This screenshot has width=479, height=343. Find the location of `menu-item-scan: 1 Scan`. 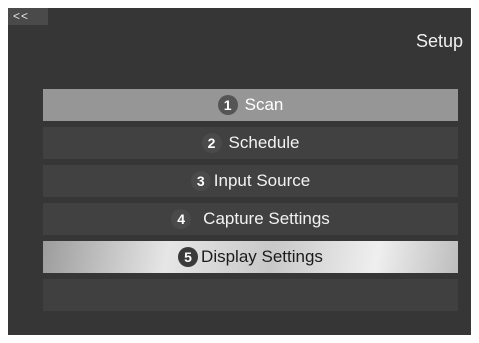

menu-item-scan: 1 Scan is located at coordinates (250, 105).